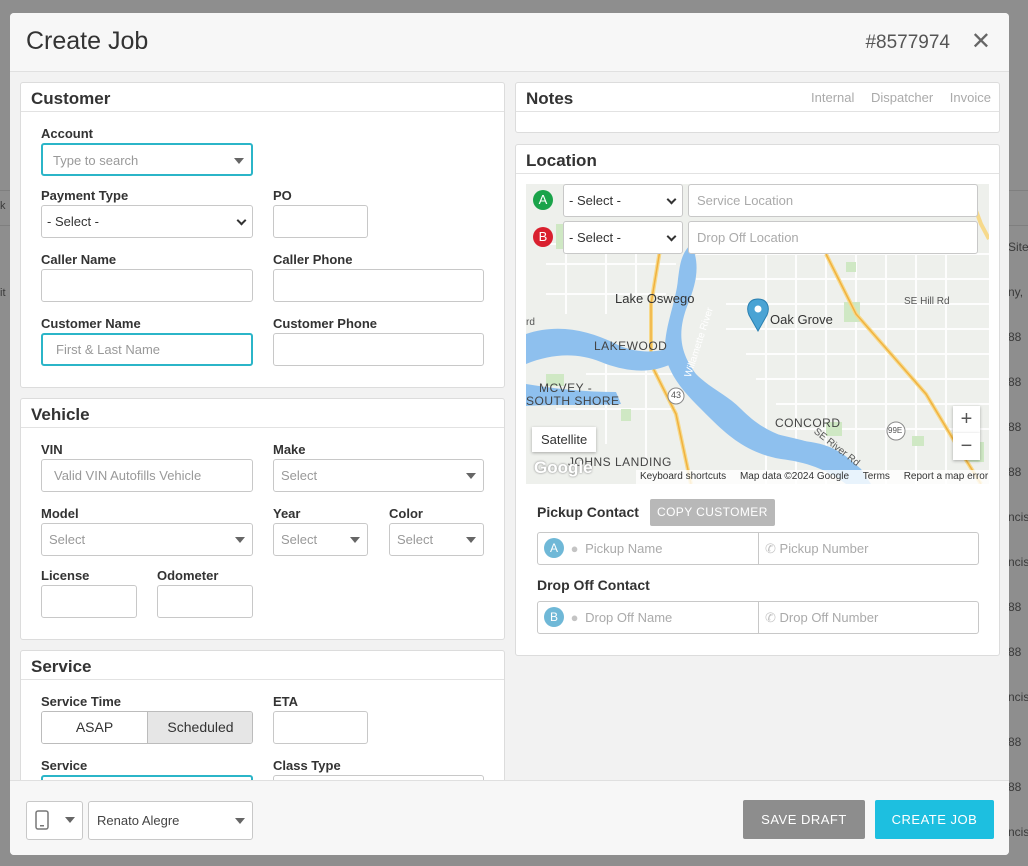 The height and width of the screenshot is (866, 1028). I want to click on map-label-concord: CONCORD, so click(808, 423).